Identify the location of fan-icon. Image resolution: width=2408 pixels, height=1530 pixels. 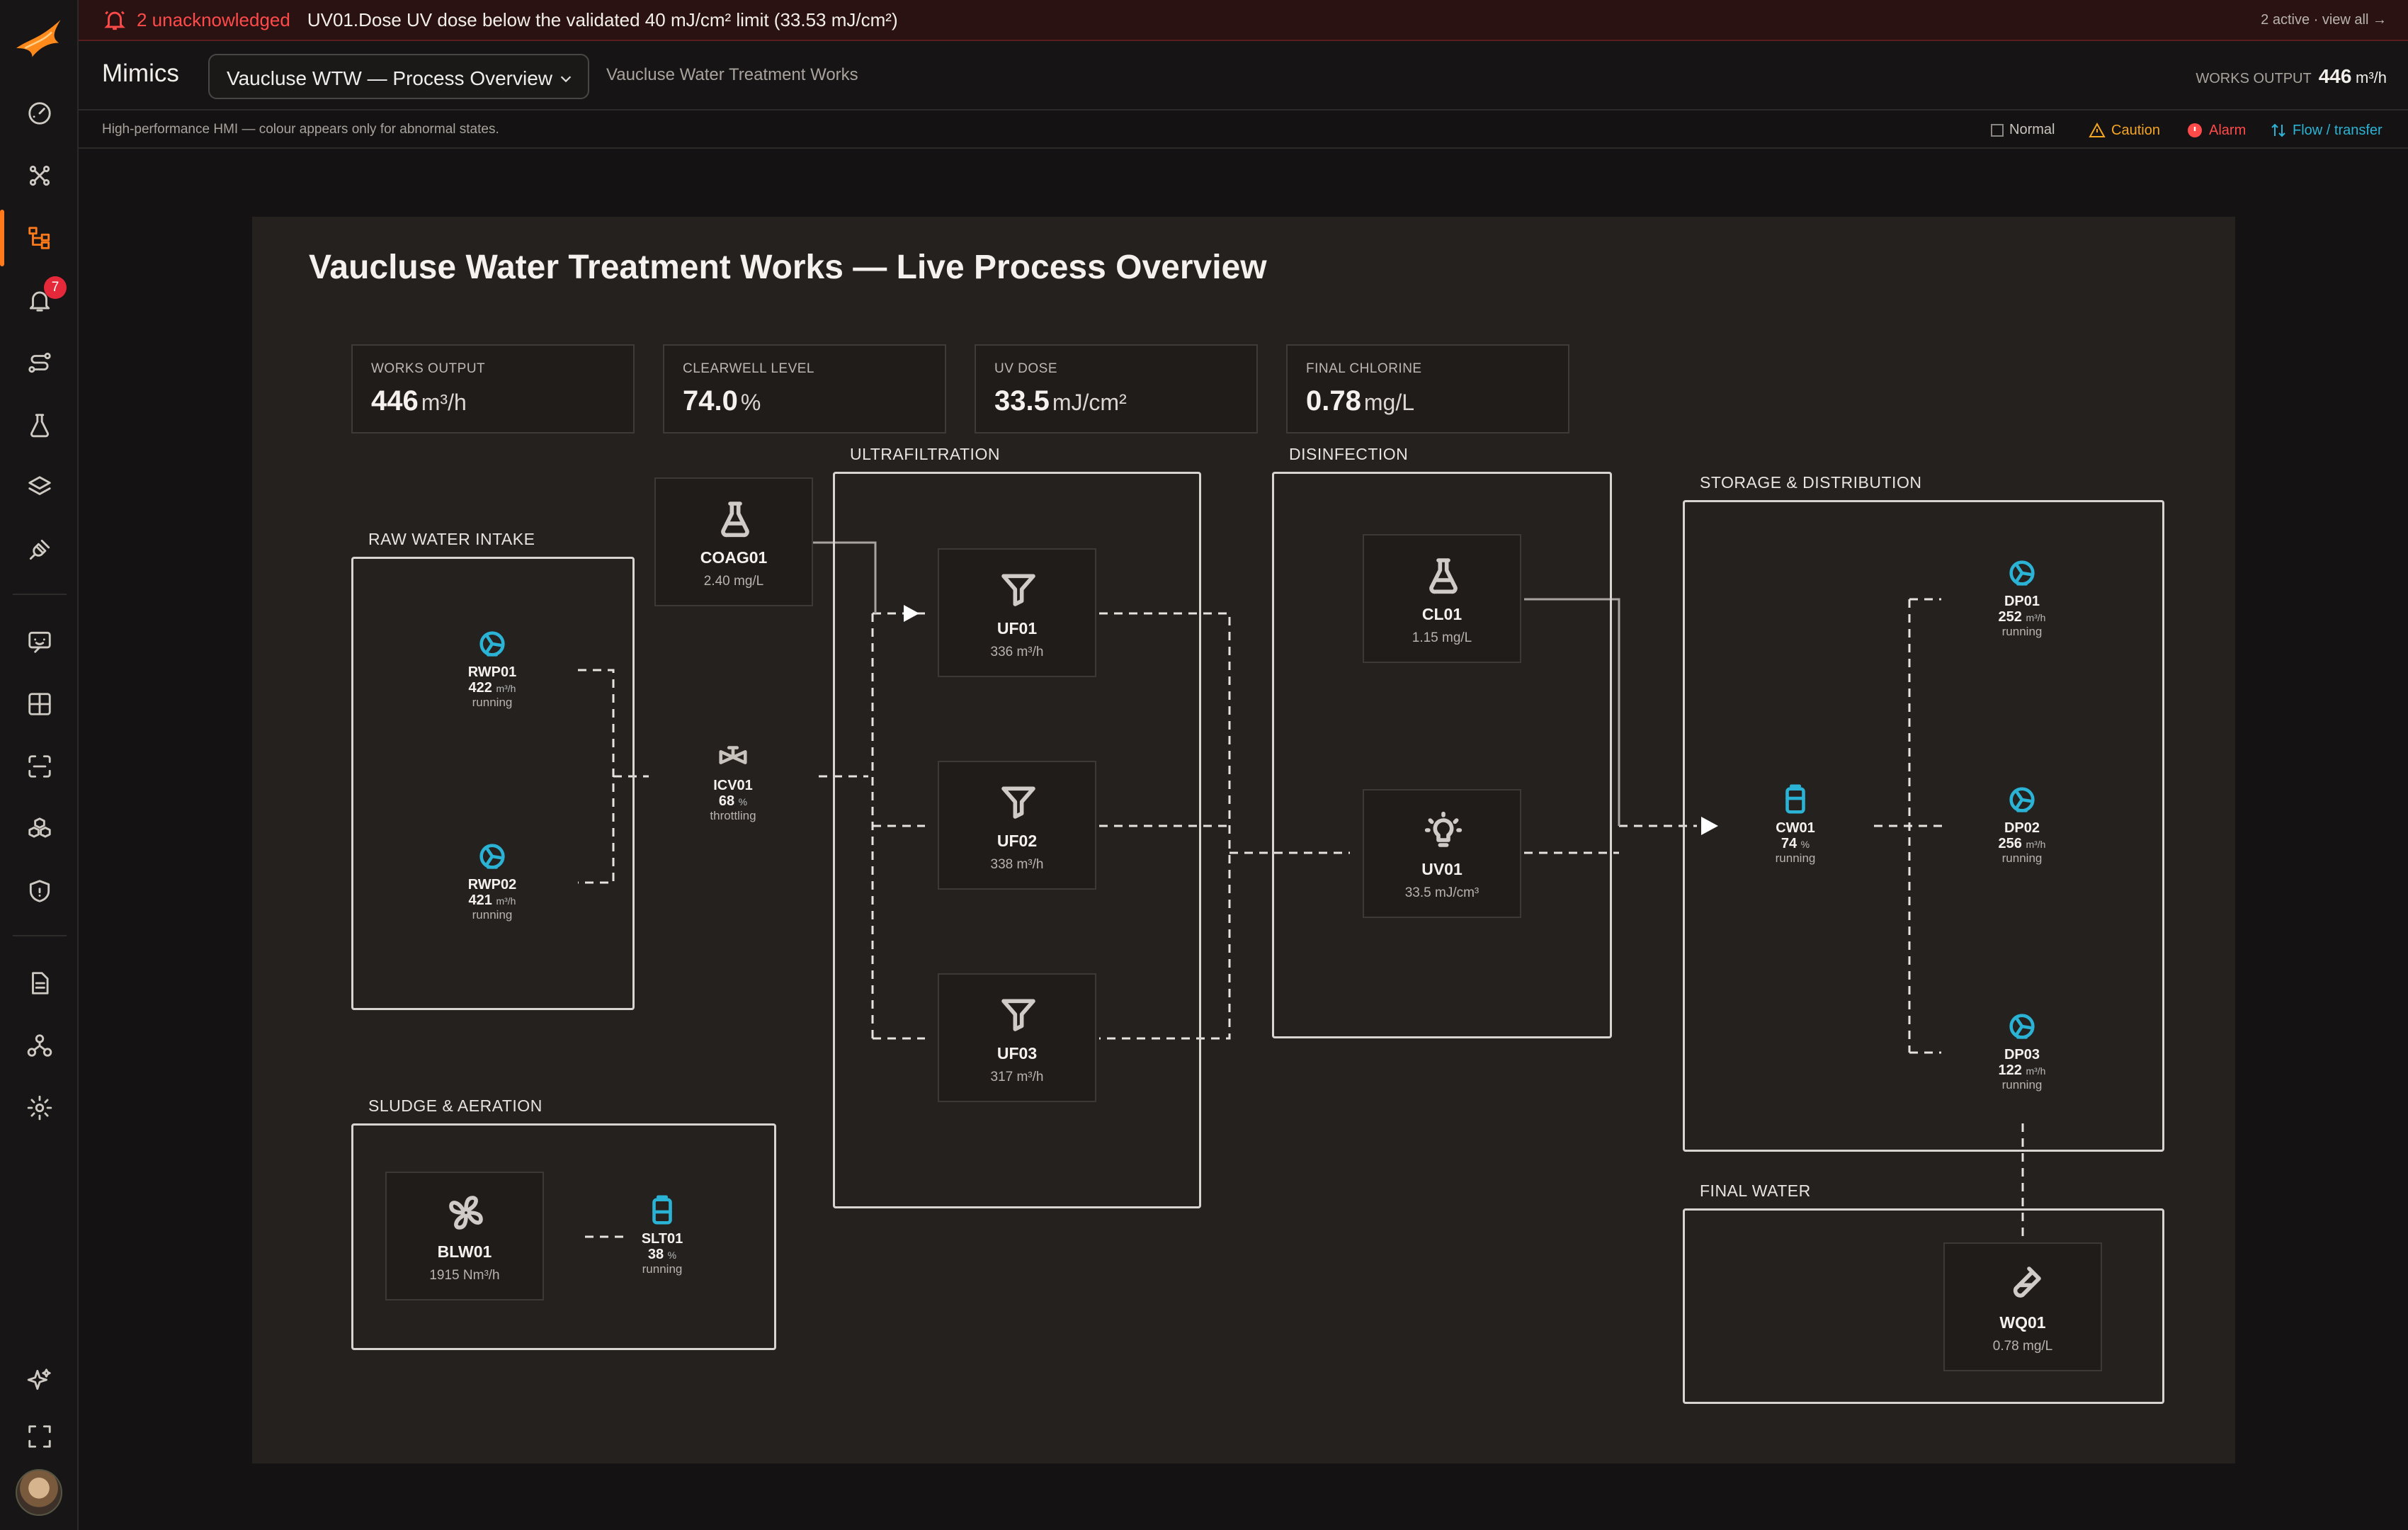
(466, 1213).